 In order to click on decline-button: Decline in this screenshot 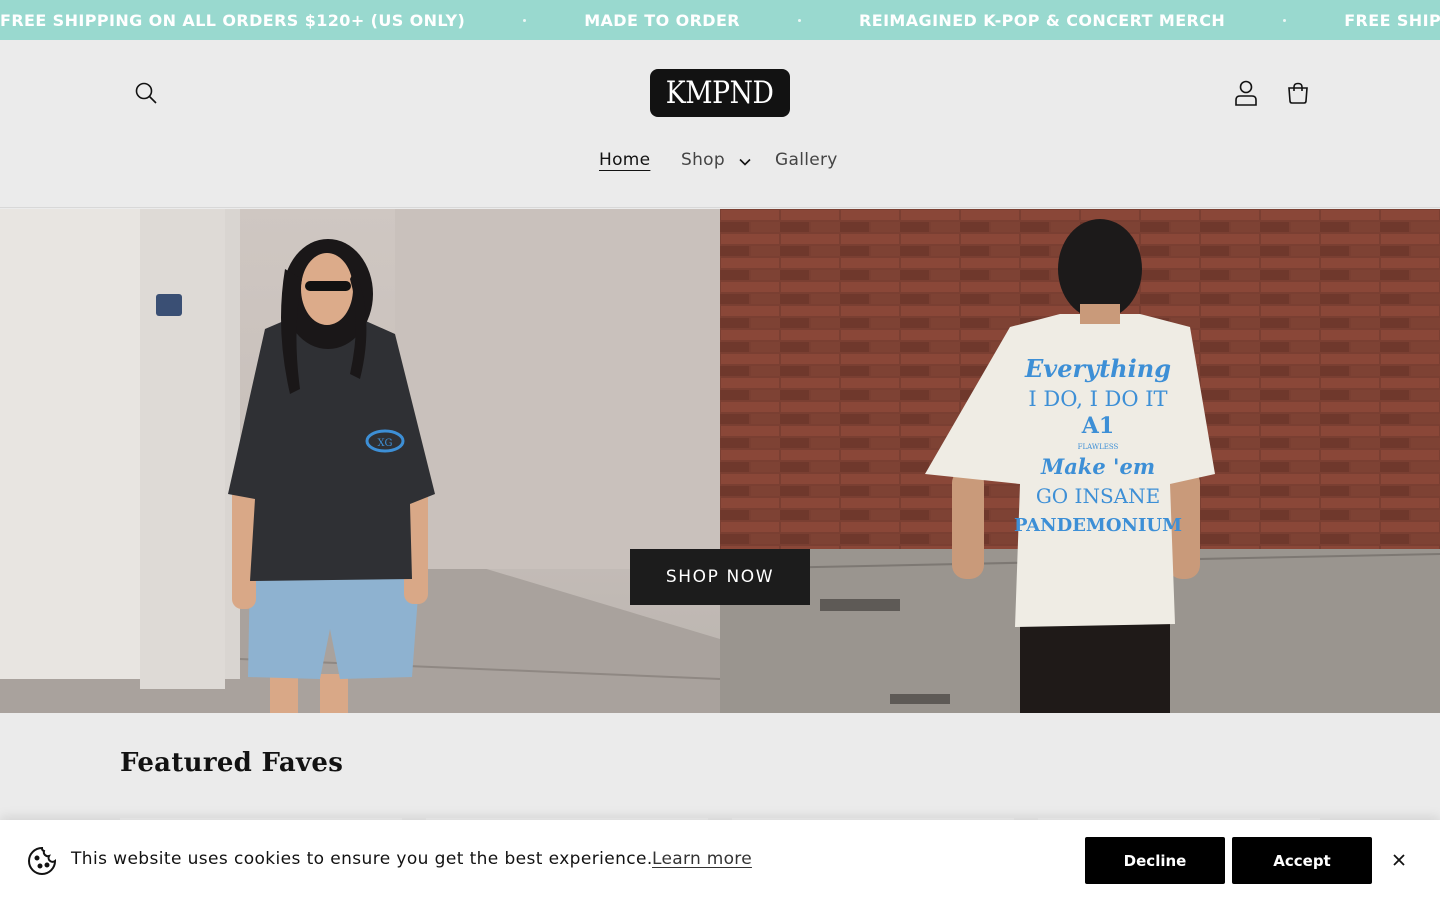, I will do `click(1155, 860)`.